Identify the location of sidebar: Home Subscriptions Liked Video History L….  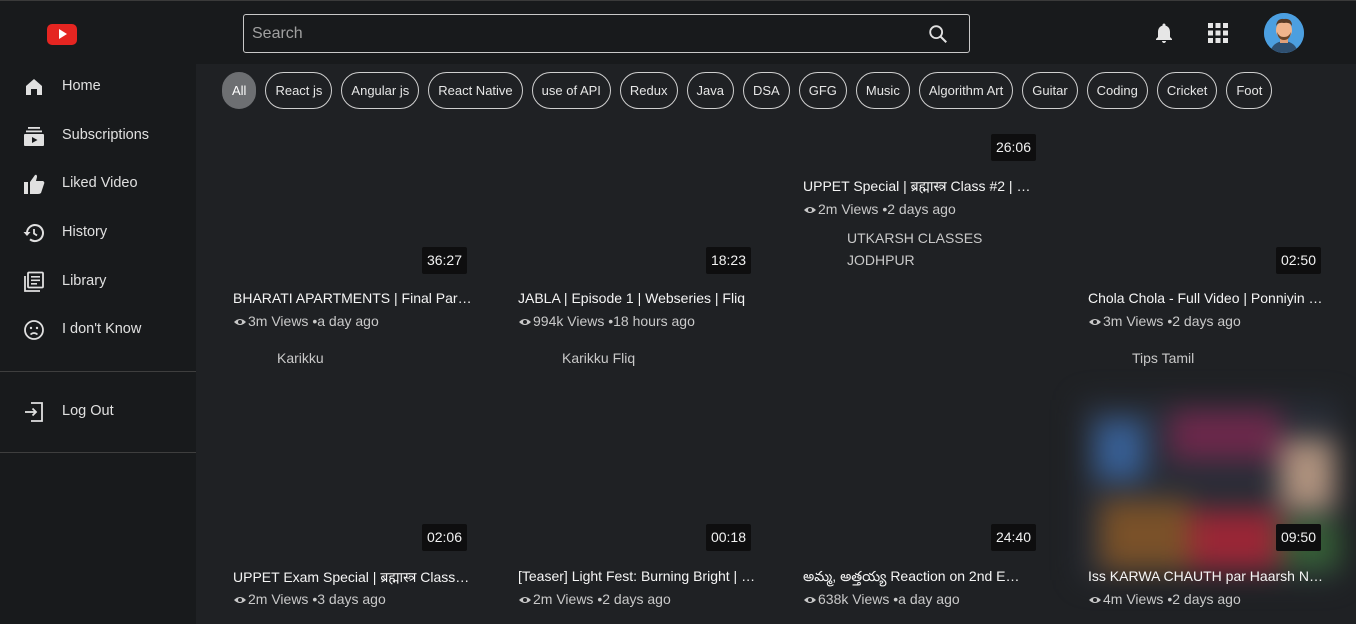
(98, 344).